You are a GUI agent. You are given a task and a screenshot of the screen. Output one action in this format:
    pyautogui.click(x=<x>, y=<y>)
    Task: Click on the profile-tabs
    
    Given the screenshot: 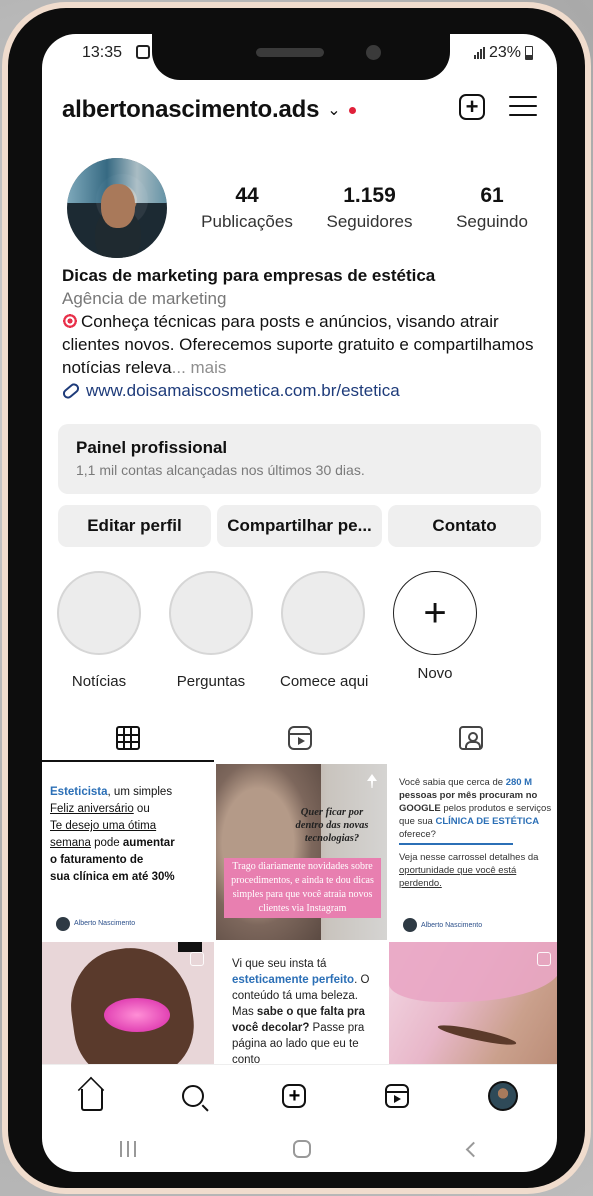 What is the action you would take?
    pyautogui.click(x=299, y=738)
    